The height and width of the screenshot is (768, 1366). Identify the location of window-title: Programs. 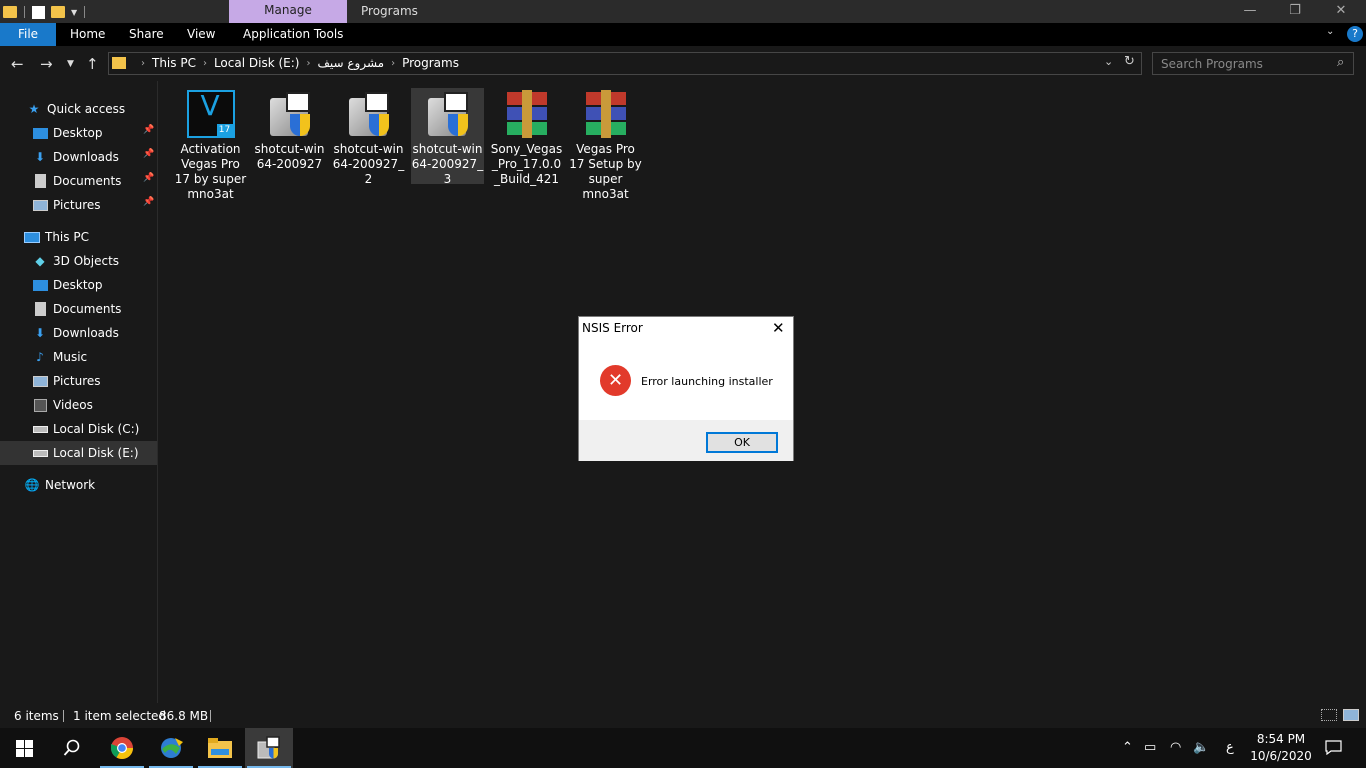
(389, 11).